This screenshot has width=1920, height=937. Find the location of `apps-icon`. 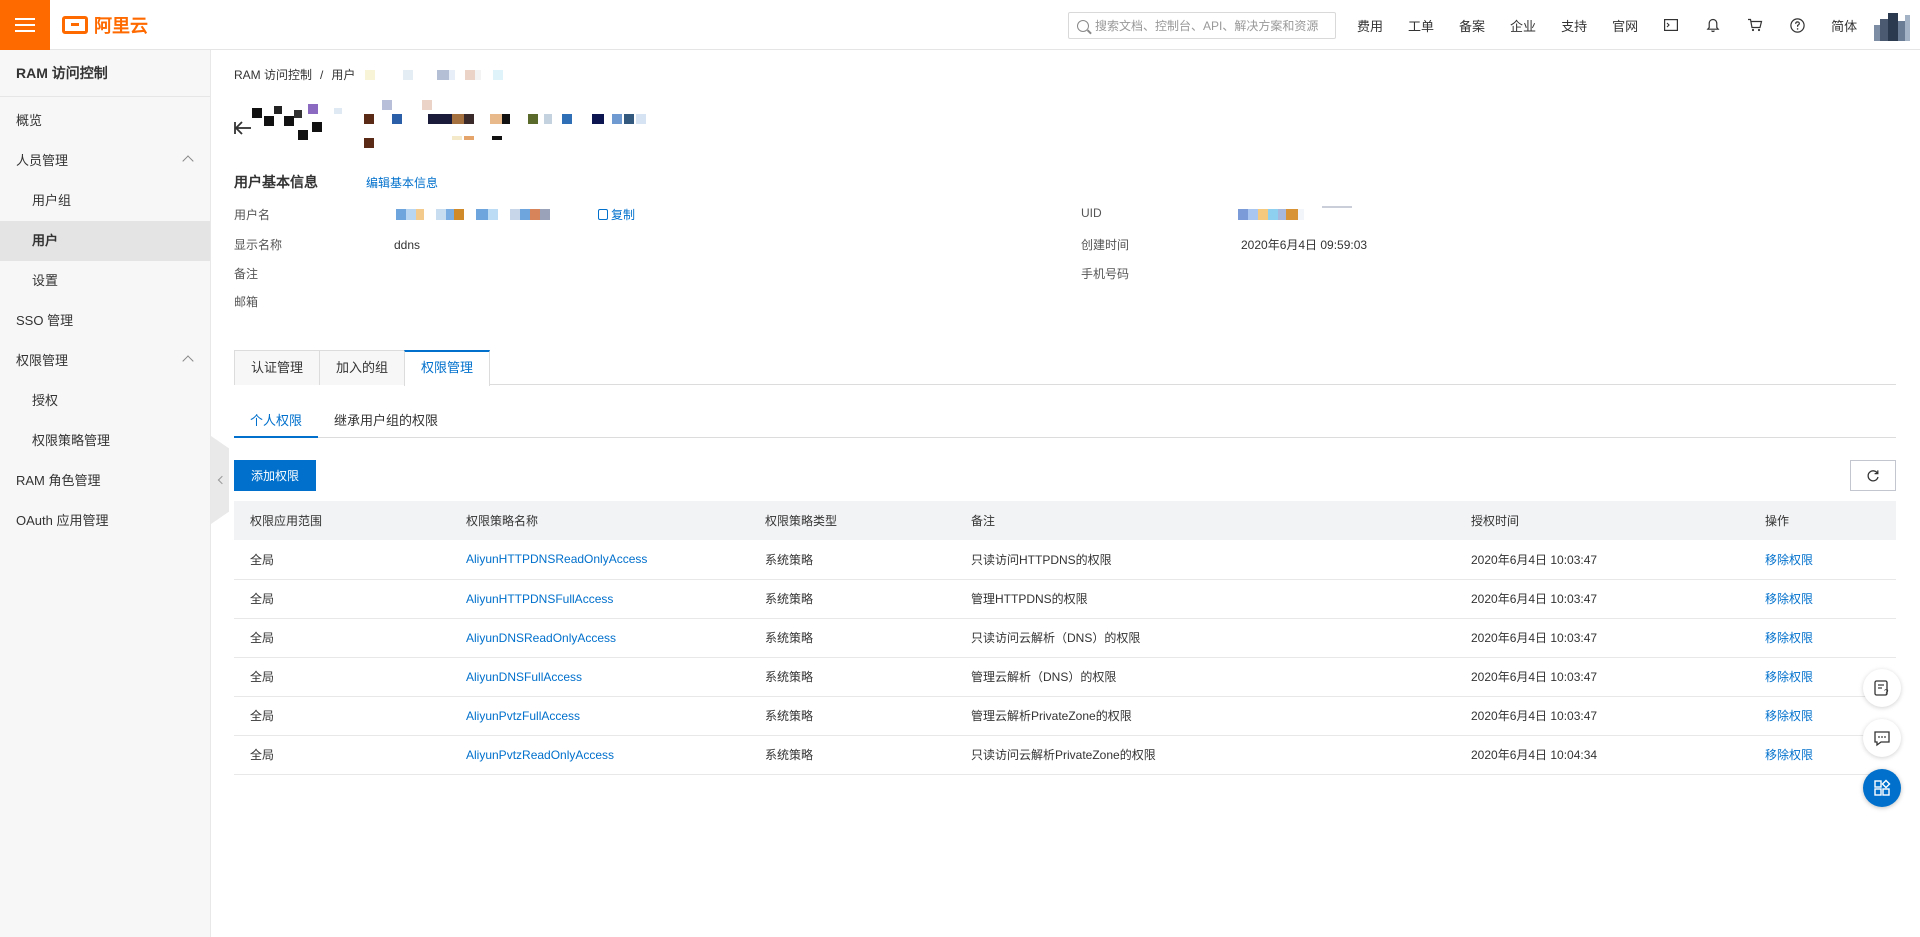

apps-icon is located at coordinates (1882, 787).